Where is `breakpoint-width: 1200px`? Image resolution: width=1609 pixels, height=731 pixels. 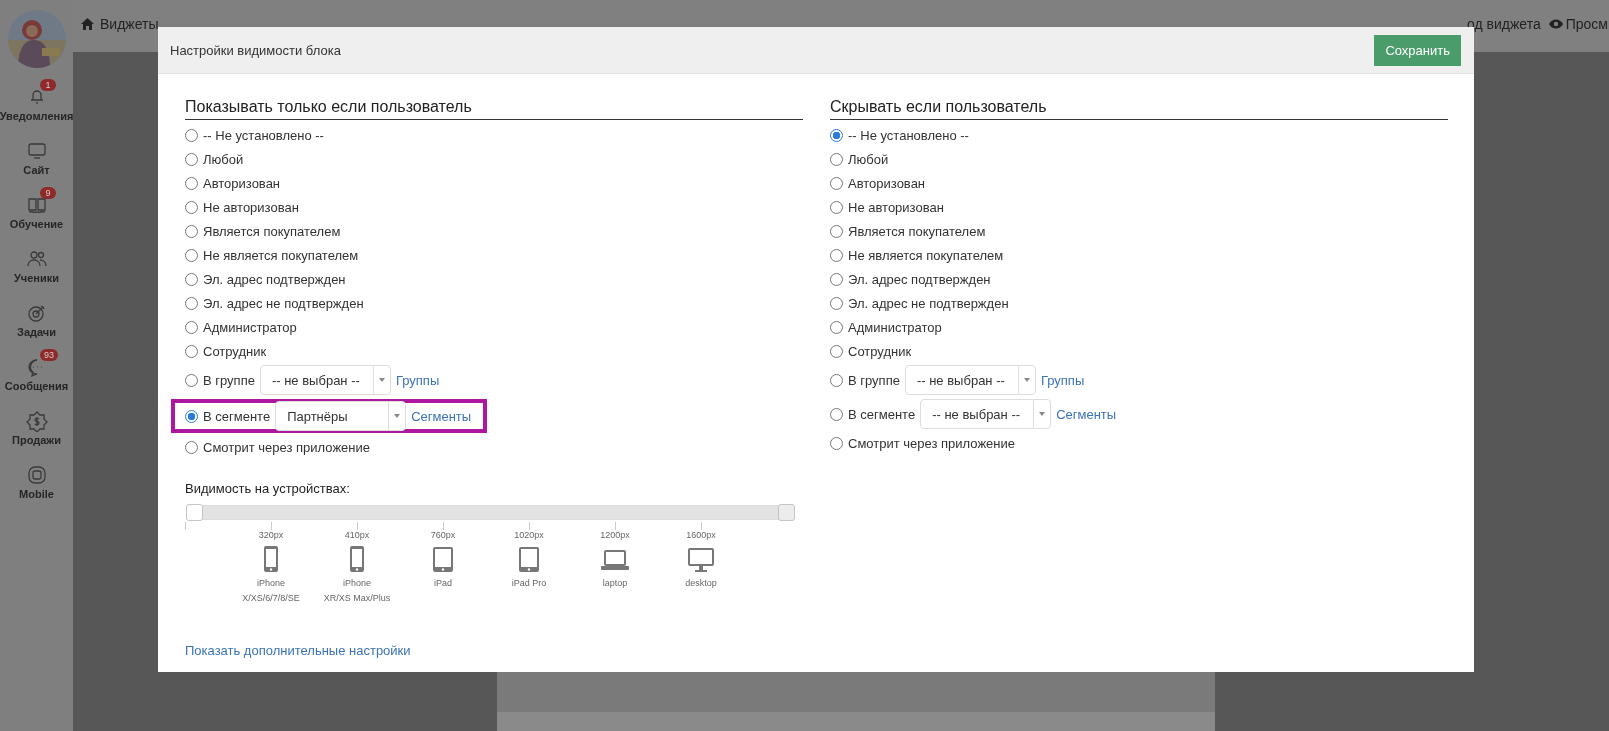
breakpoint-width: 1200px is located at coordinates (615, 535).